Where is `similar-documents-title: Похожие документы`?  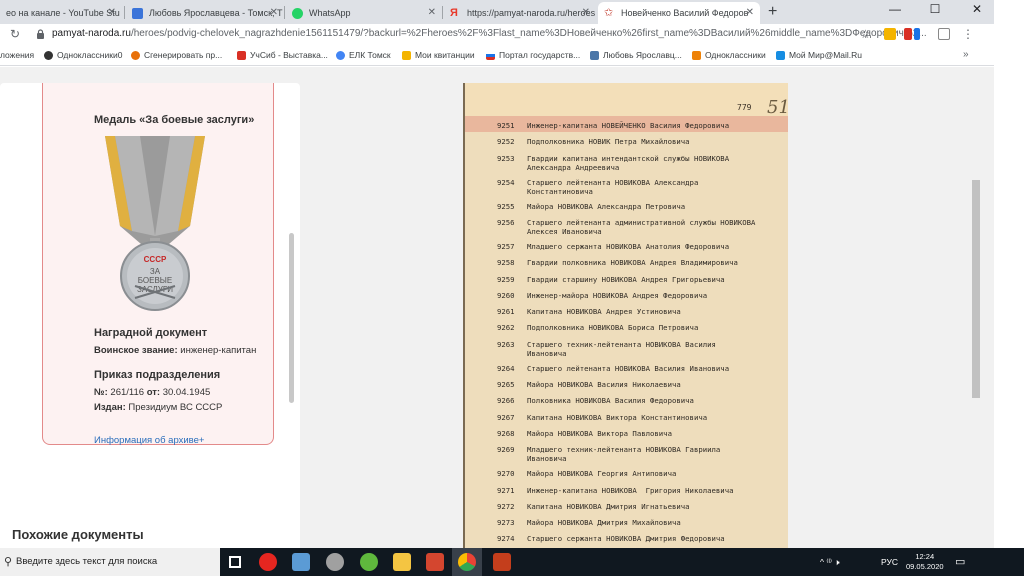
similar-documents-title: Похожие документы is located at coordinates (78, 534).